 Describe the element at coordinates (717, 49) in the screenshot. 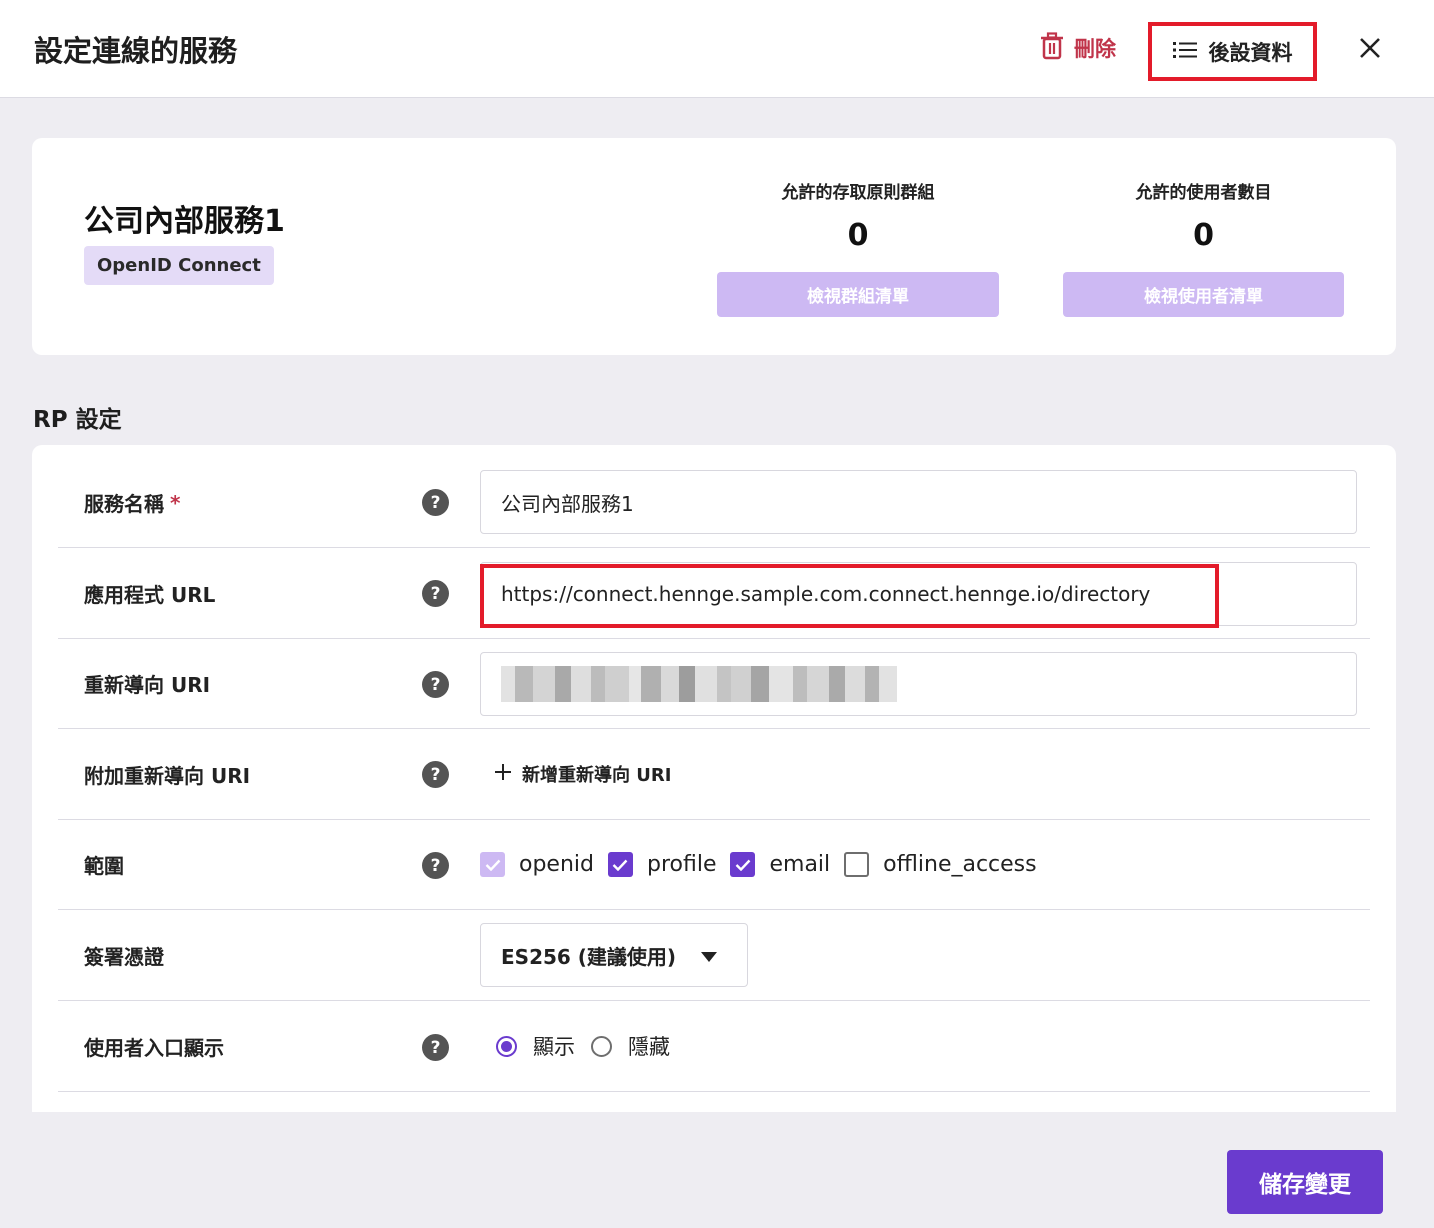

I see `dialog-header: 設定連線的服務 刪除 後設資料` at that location.